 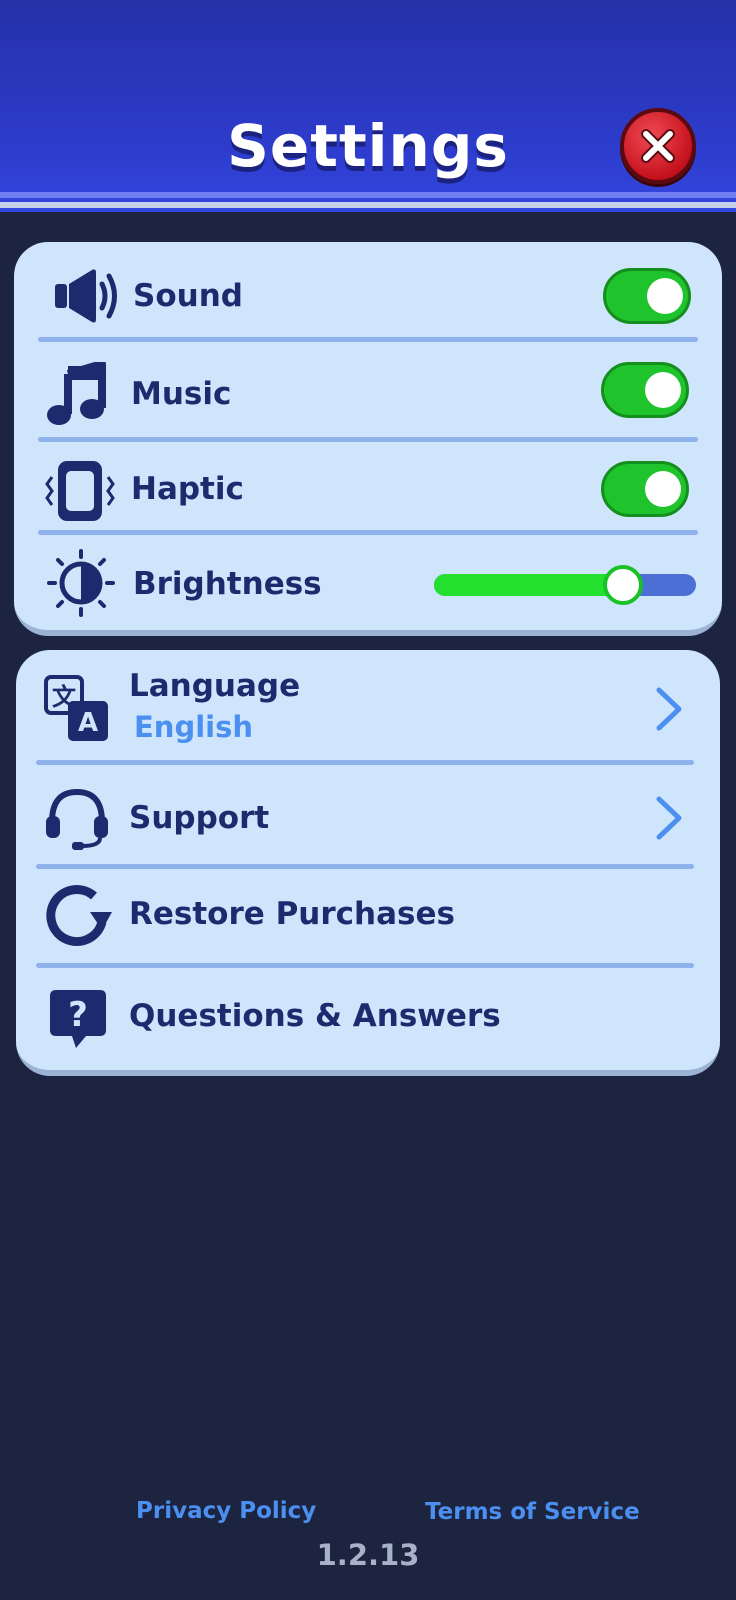 I want to click on header-divider-pale, so click(x=368, y=205).